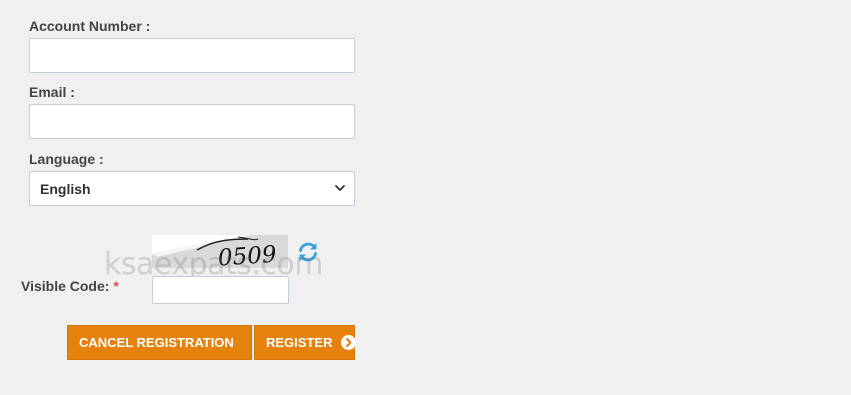 The image size is (851, 395). I want to click on chevron-right-circle-icon, so click(349, 342).